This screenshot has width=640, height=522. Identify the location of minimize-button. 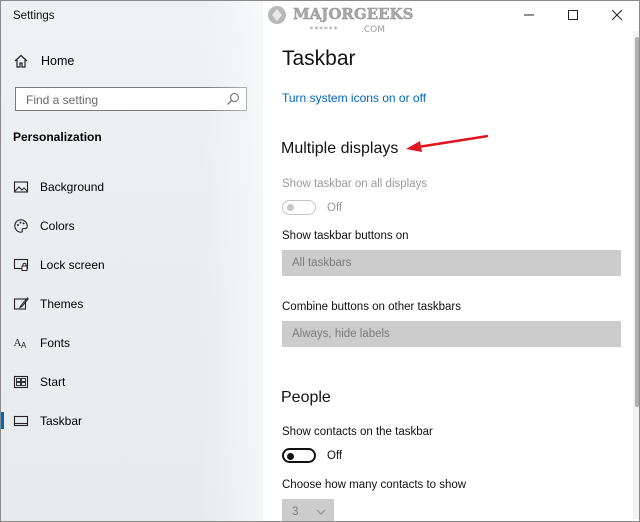
(529, 15).